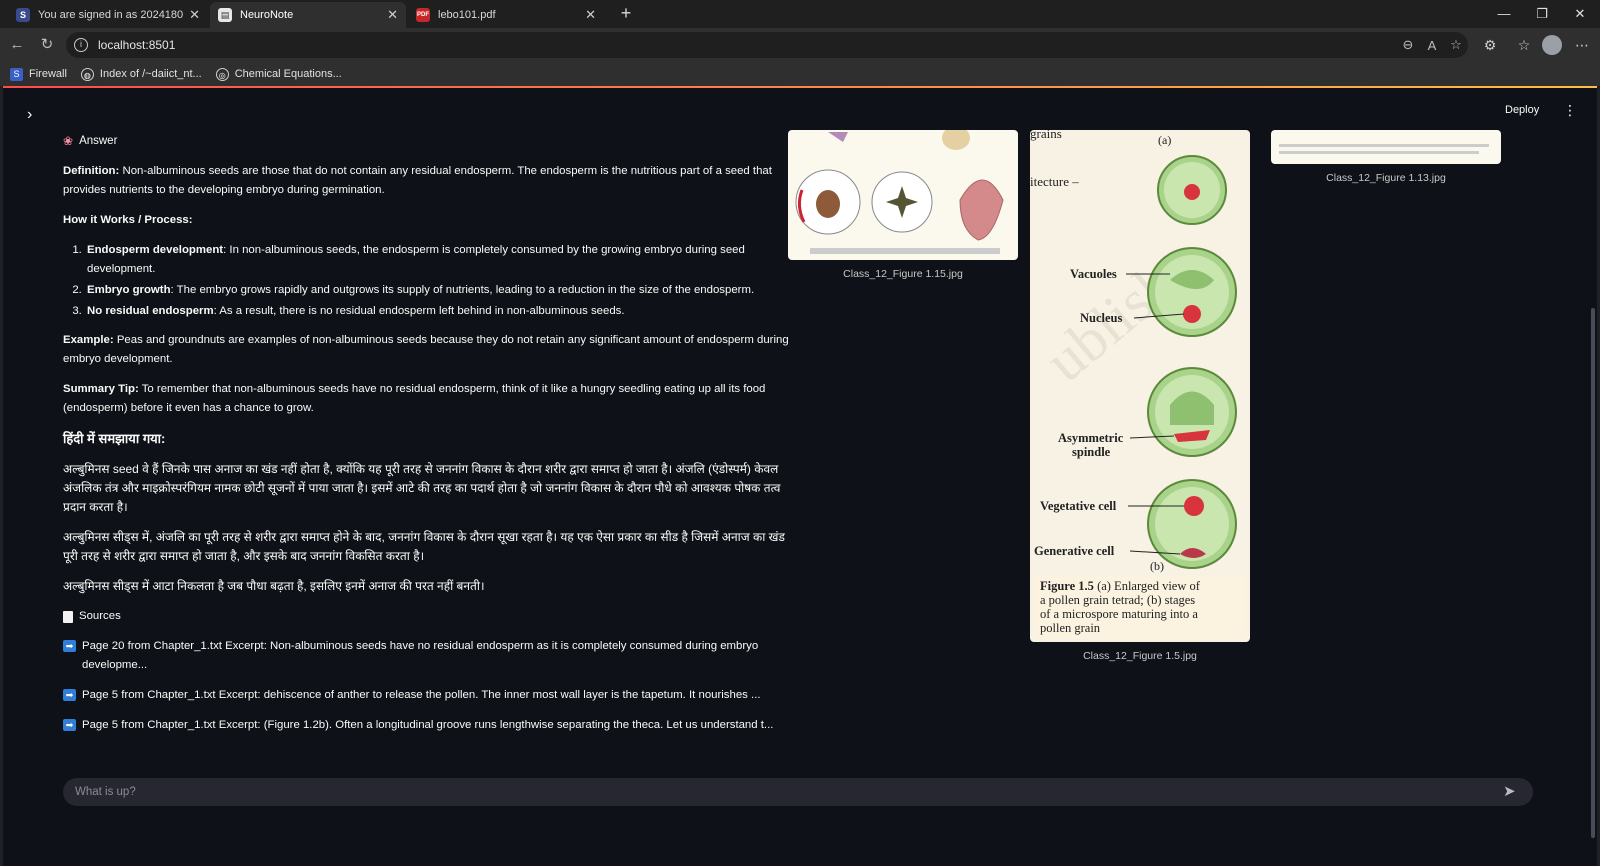 The width and height of the screenshot is (1600, 866). I want to click on chat-input, so click(775, 792).